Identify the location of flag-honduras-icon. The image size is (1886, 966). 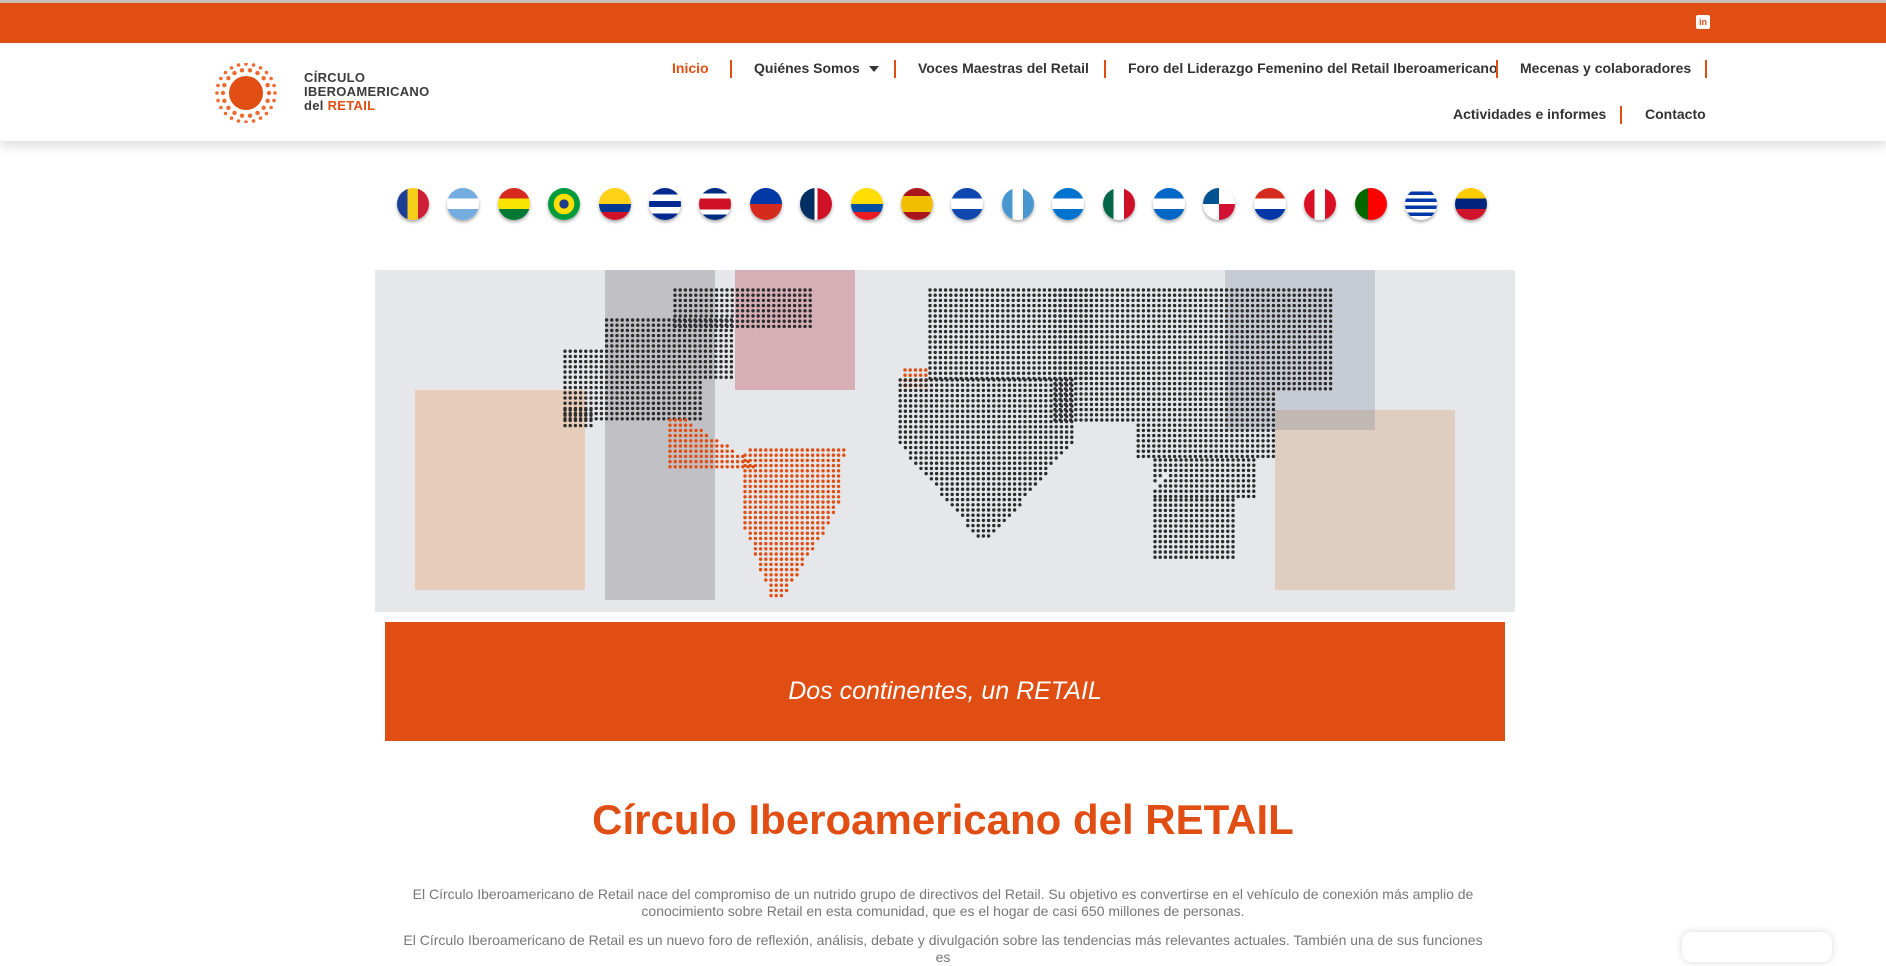
(1068, 204).